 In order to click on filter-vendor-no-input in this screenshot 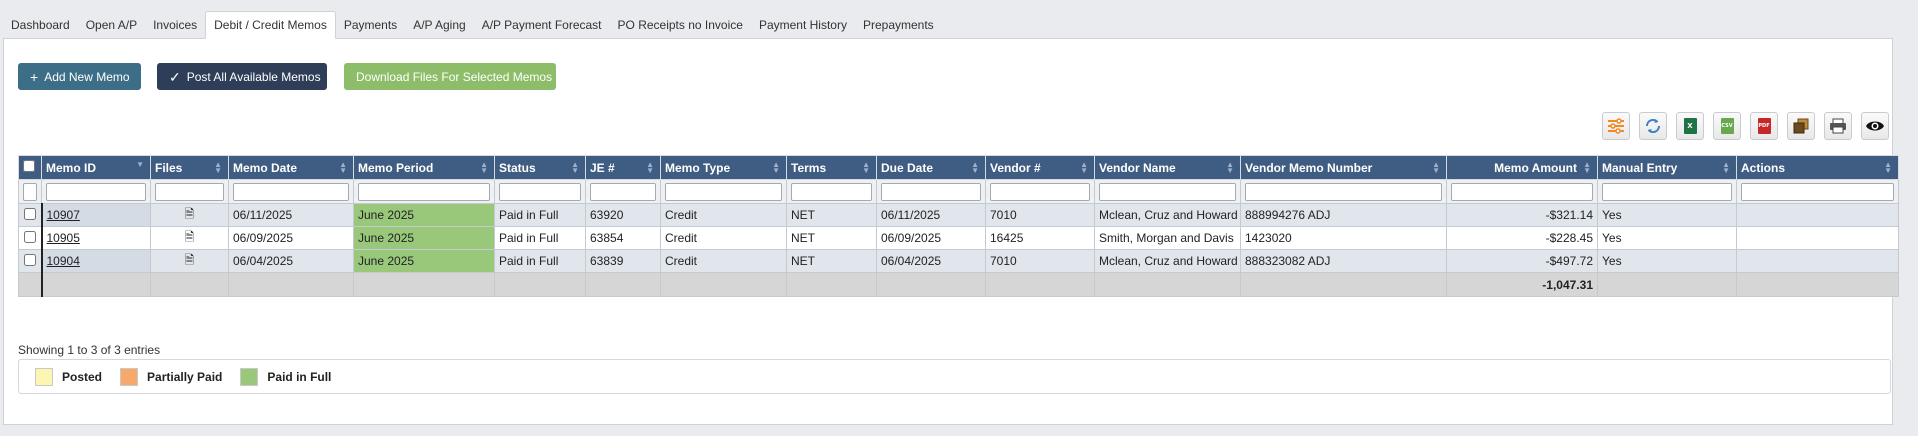, I will do `click(1040, 191)`.